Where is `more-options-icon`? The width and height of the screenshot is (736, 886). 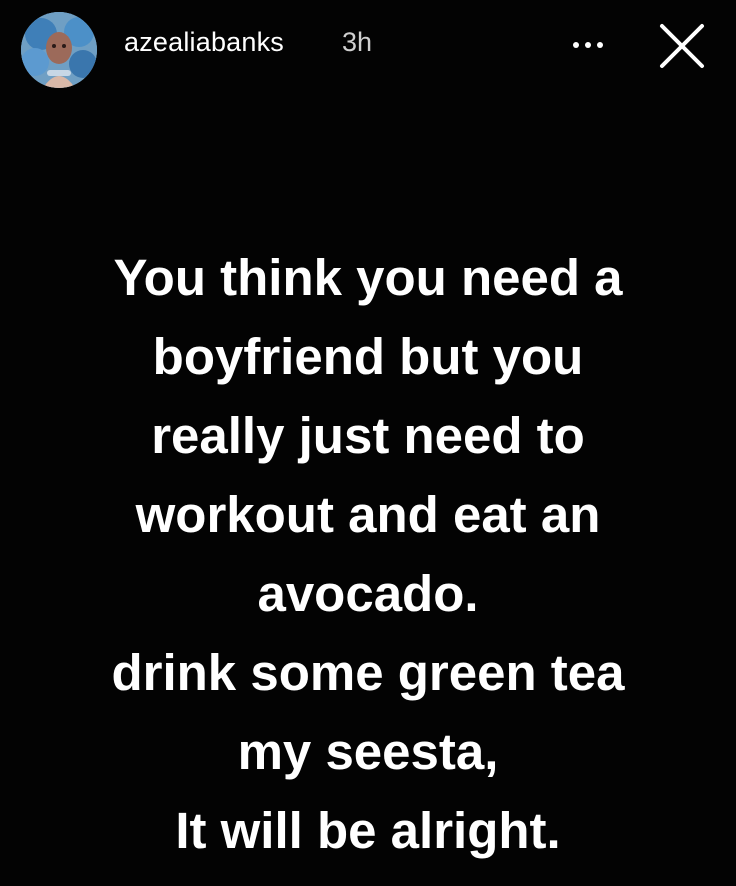 more-options-icon is located at coordinates (588, 45).